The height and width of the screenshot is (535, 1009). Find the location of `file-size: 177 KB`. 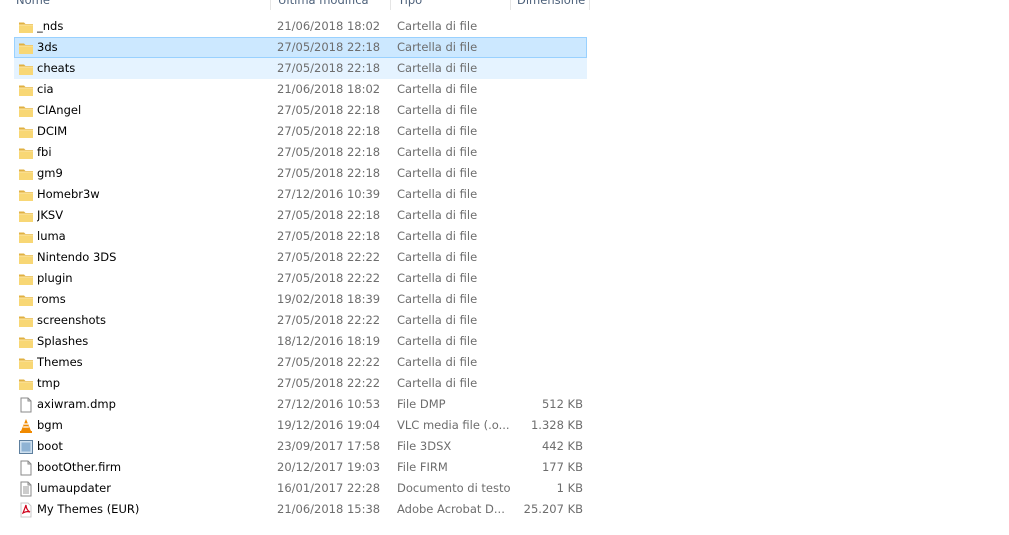

file-size: 177 KB is located at coordinates (562, 467).